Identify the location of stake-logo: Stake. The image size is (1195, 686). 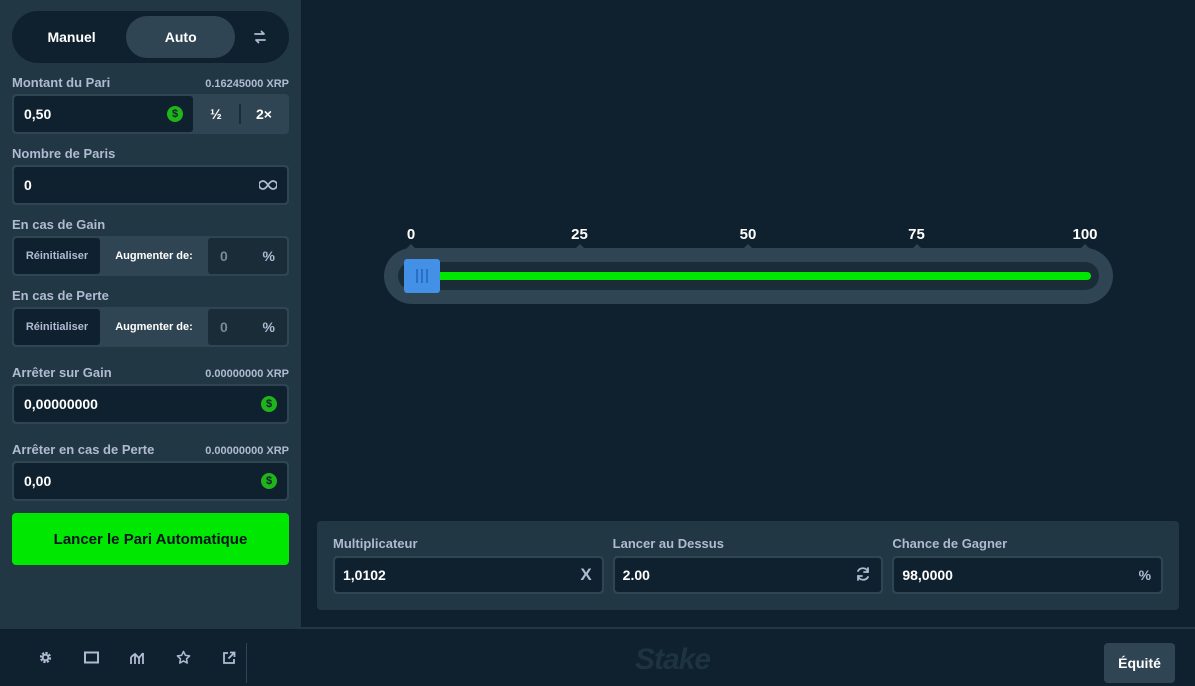
(673, 659).